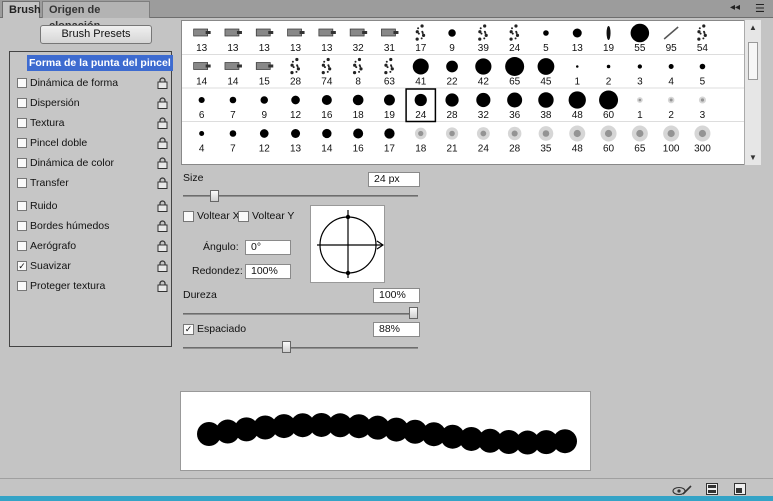  I want to click on brush-size-label: 5, so click(703, 82).